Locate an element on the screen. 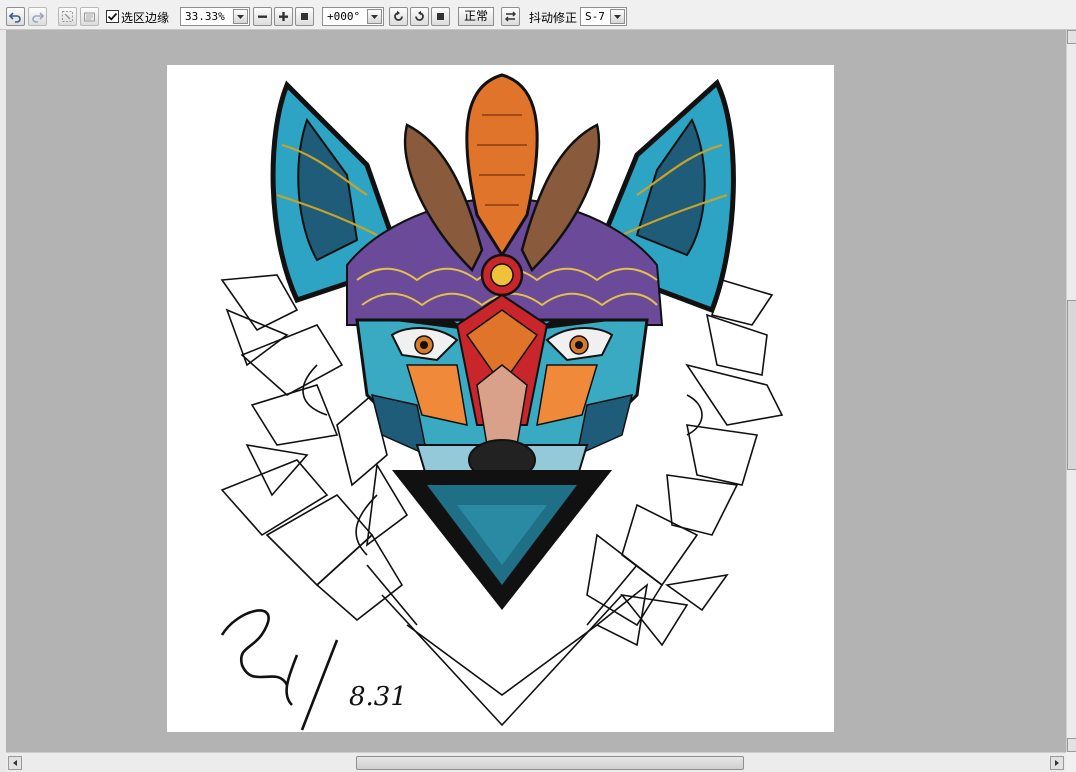  rotate-reset-button is located at coordinates (440, 16).